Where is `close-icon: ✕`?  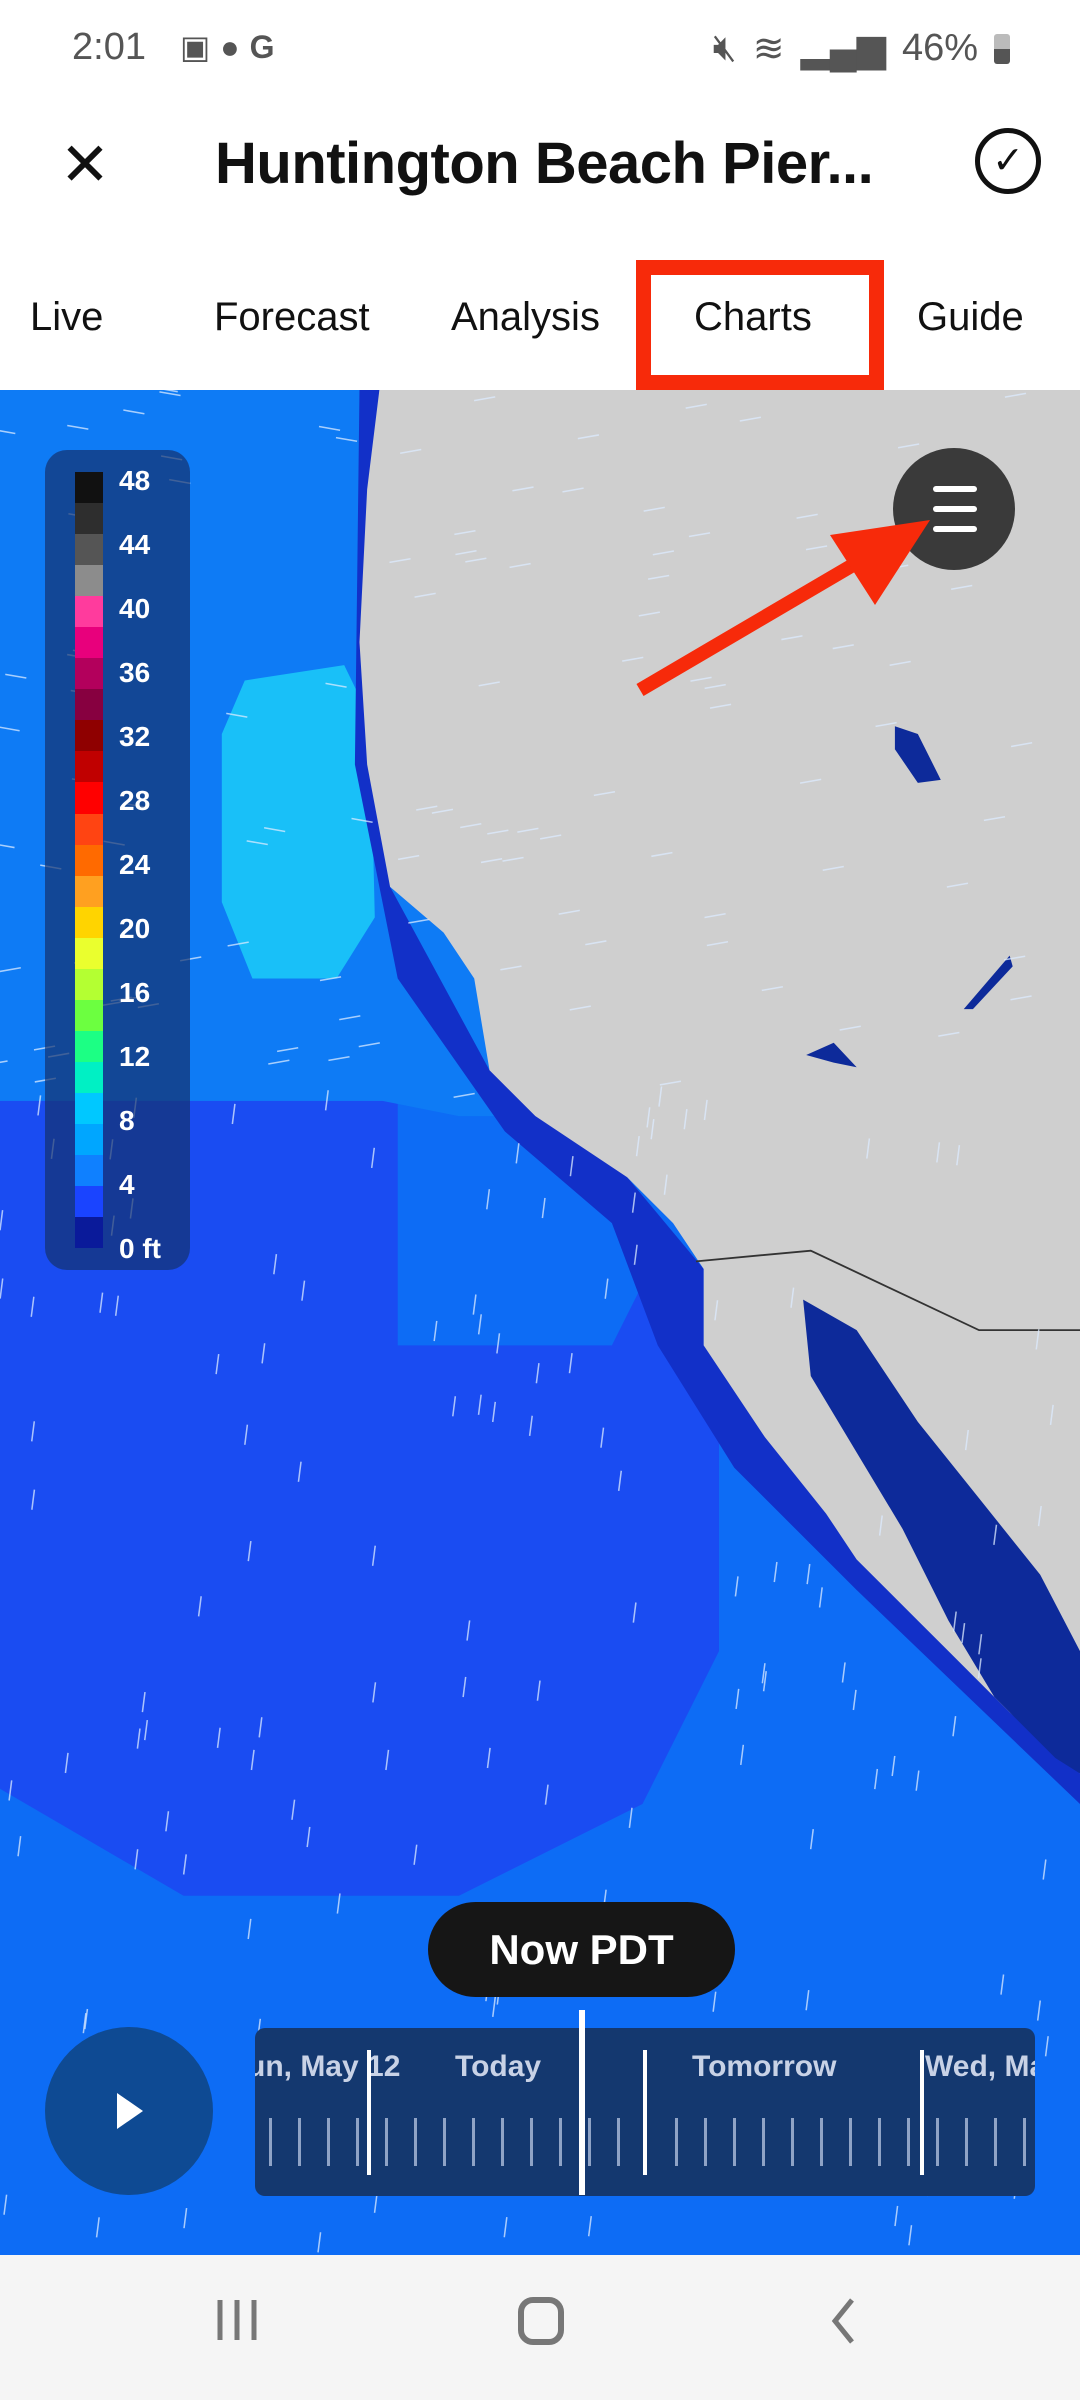
close-icon: ✕ is located at coordinates (85, 165).